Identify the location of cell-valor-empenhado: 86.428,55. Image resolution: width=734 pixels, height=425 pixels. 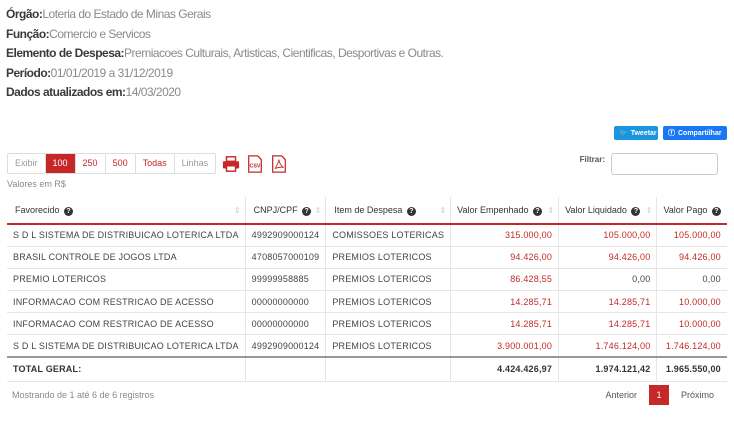
(505, 280).